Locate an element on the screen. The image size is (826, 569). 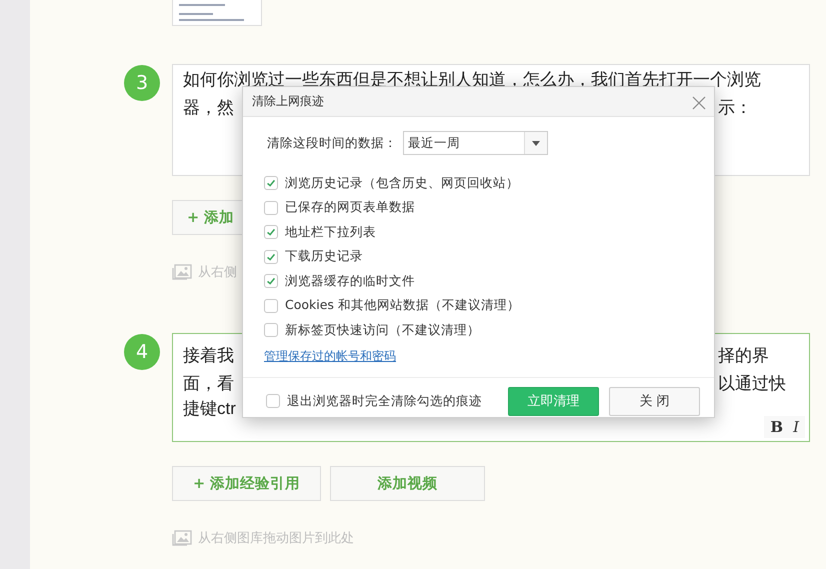
step-text: 接着我 is located at coordinates (208, 356).